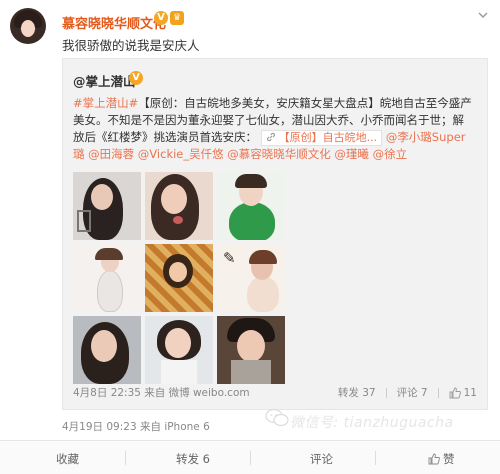  I want to click on author-name: 慕容晓晓华顺文化, so click(114, 22).